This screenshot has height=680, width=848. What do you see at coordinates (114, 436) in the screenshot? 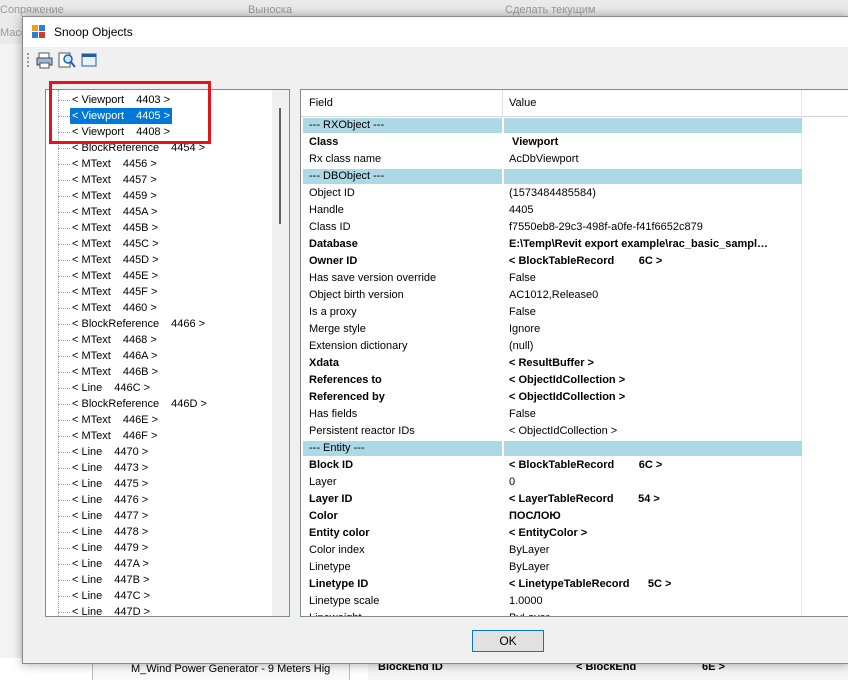
I see `tree-item-label: < MText 446F >` at bounding box center [114, 436].